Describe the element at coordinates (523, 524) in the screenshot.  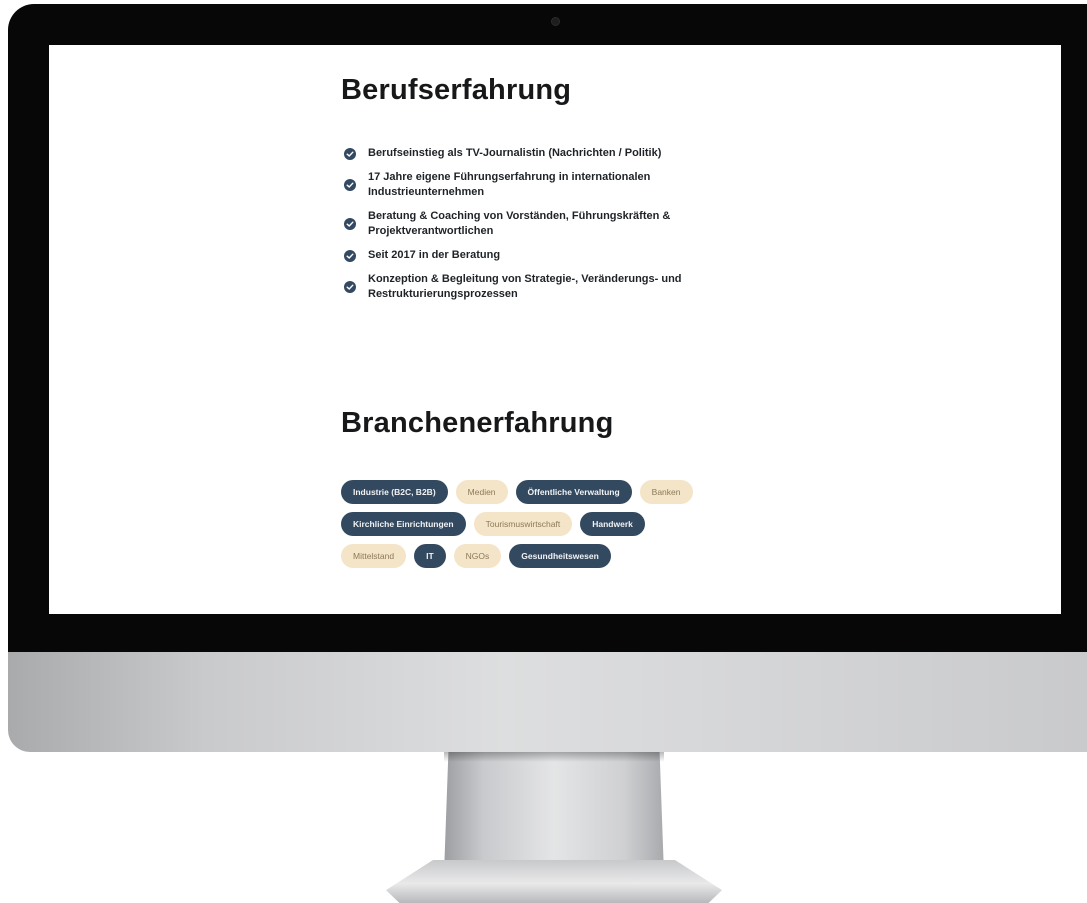
I see `tag-tourismuswirtschaft: Tourismuswirtschaft` at that location.